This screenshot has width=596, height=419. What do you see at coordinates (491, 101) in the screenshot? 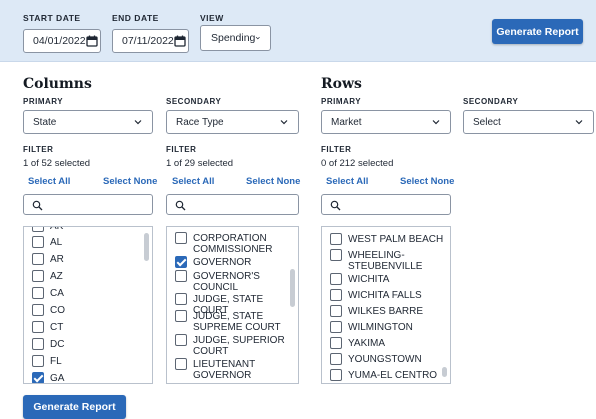
I see `rows-secondary-label: SECONDARY` at bounding box center [491, 101].